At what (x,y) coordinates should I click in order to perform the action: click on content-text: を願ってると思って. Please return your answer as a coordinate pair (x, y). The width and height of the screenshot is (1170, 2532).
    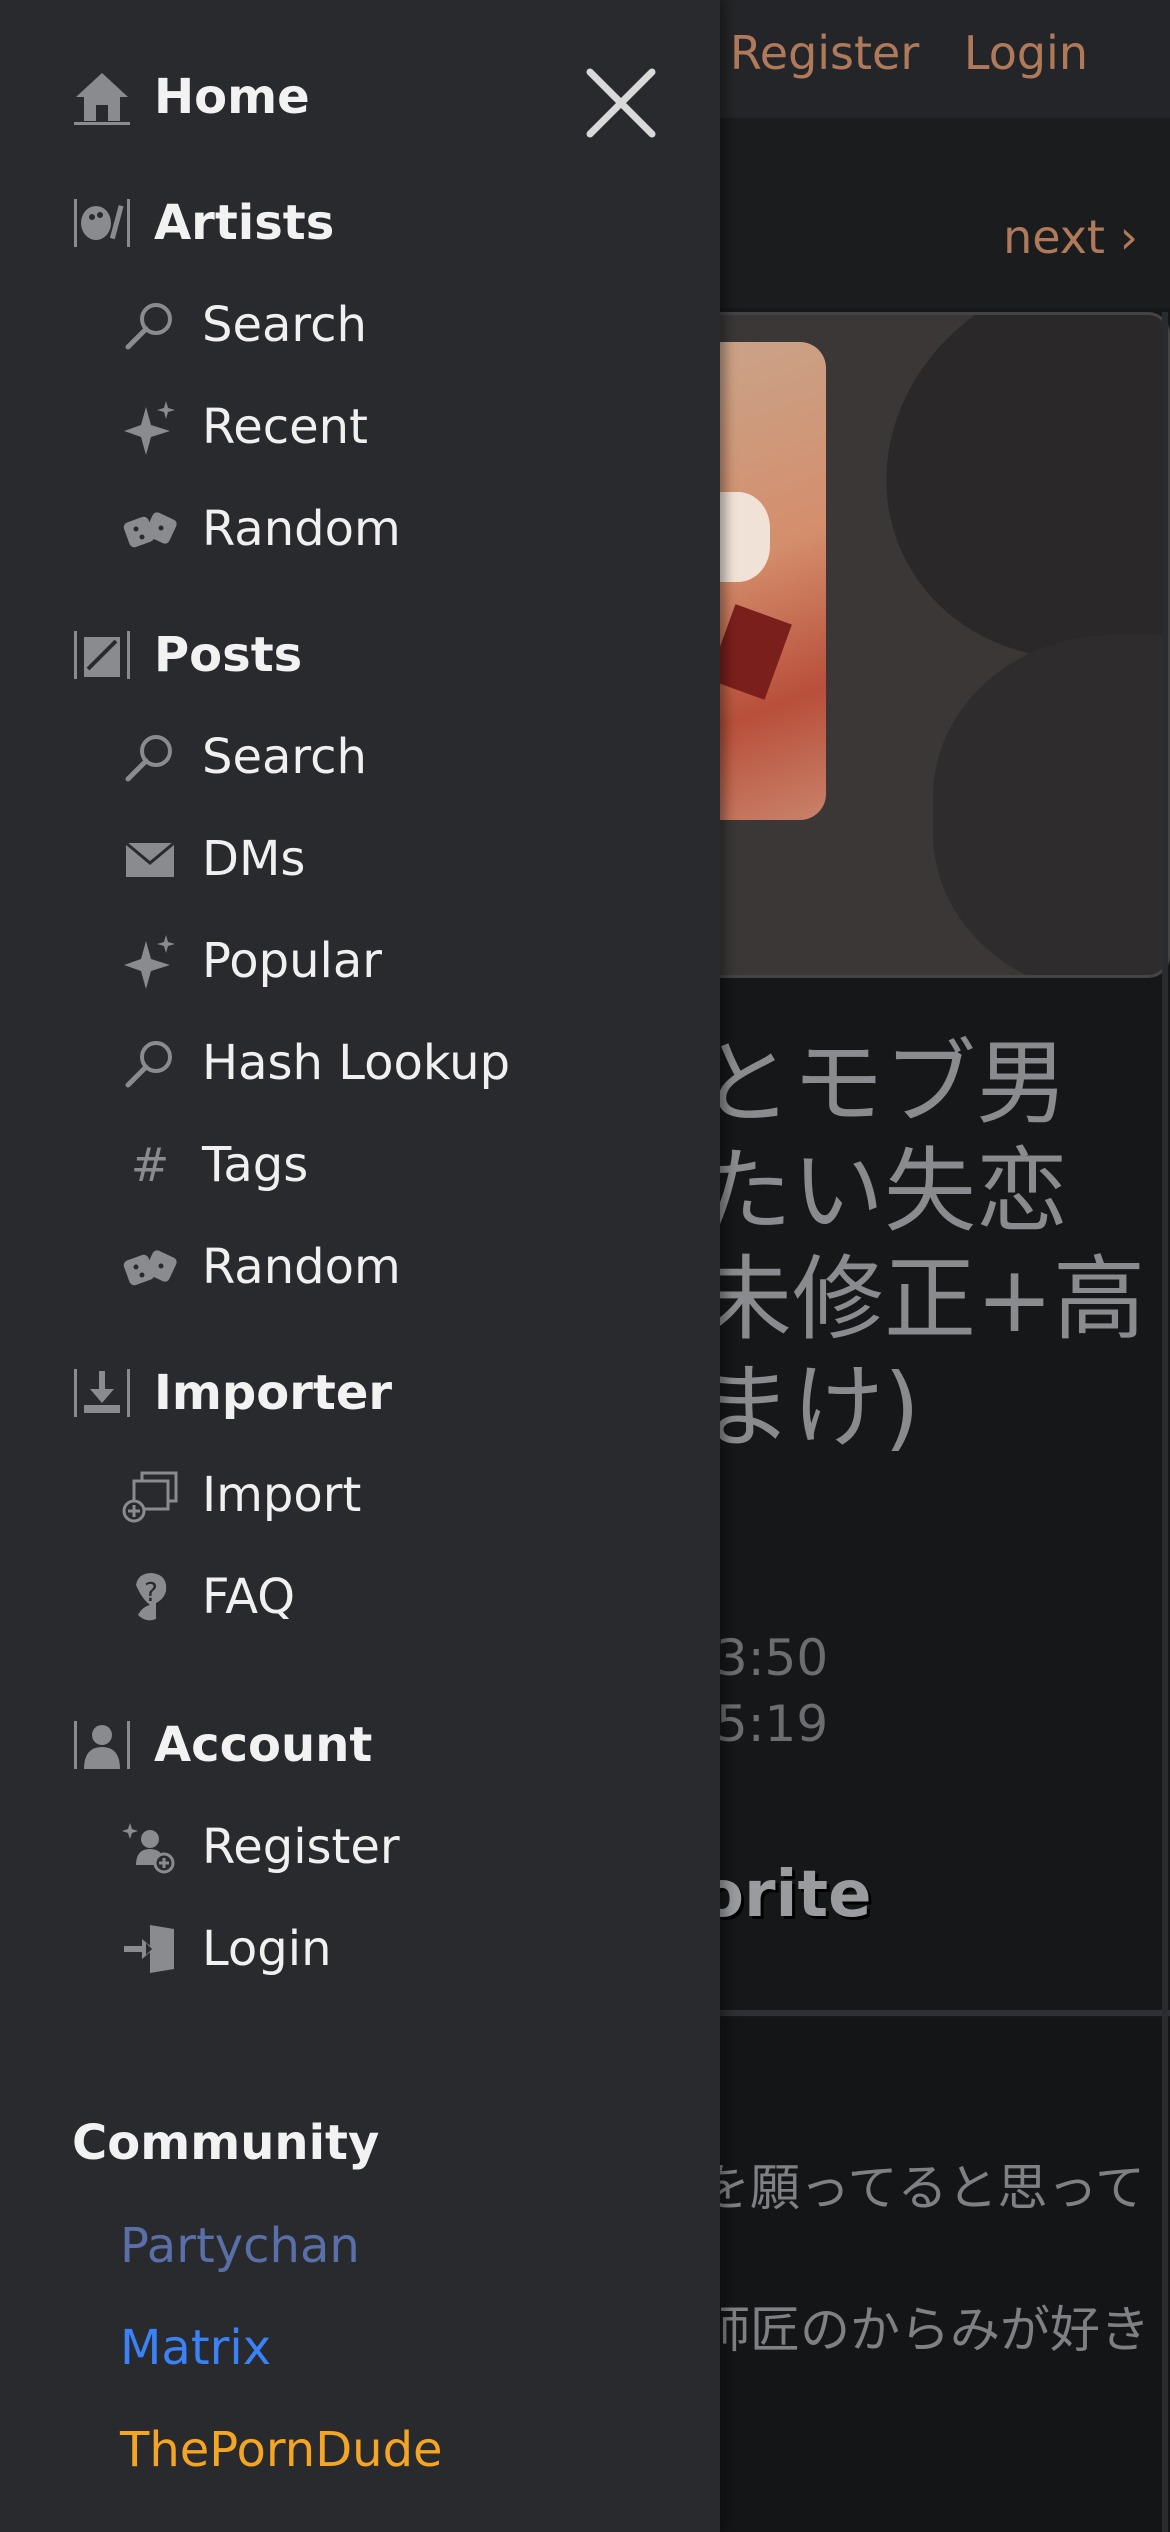
    Looking at the image, I should click on (922, 2188).